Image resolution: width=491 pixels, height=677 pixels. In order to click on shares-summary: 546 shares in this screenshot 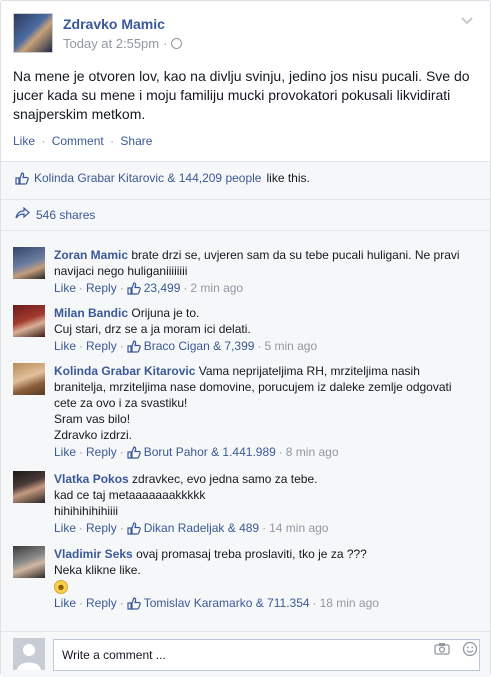, I will do `click(55, 214)`.